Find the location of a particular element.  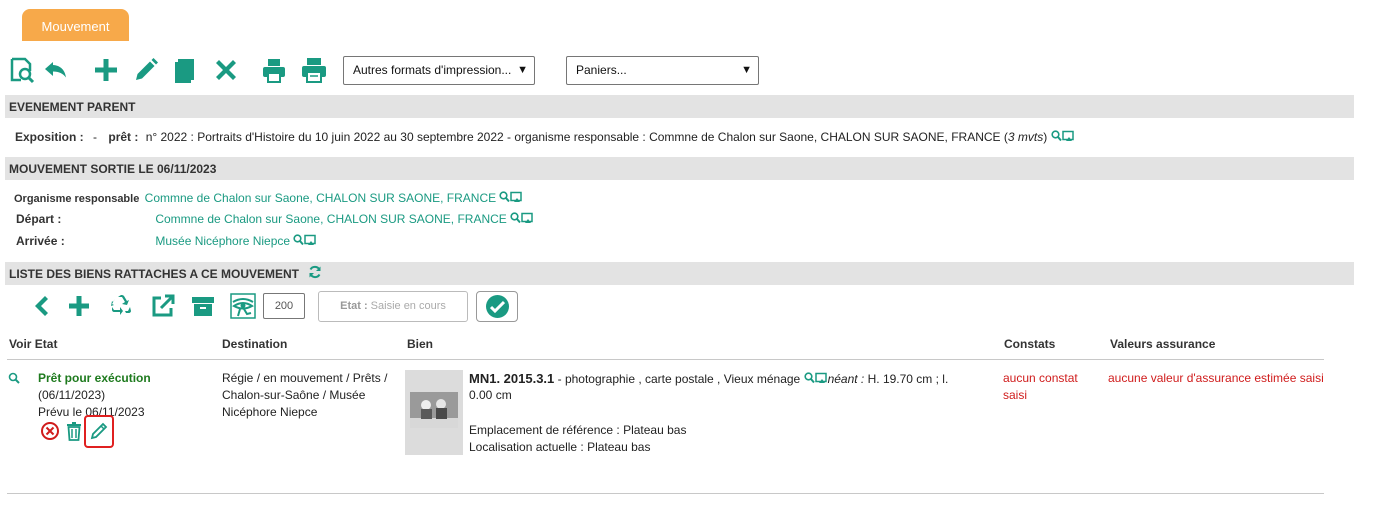

duplicate-icon is located at coordinates (186, 70).